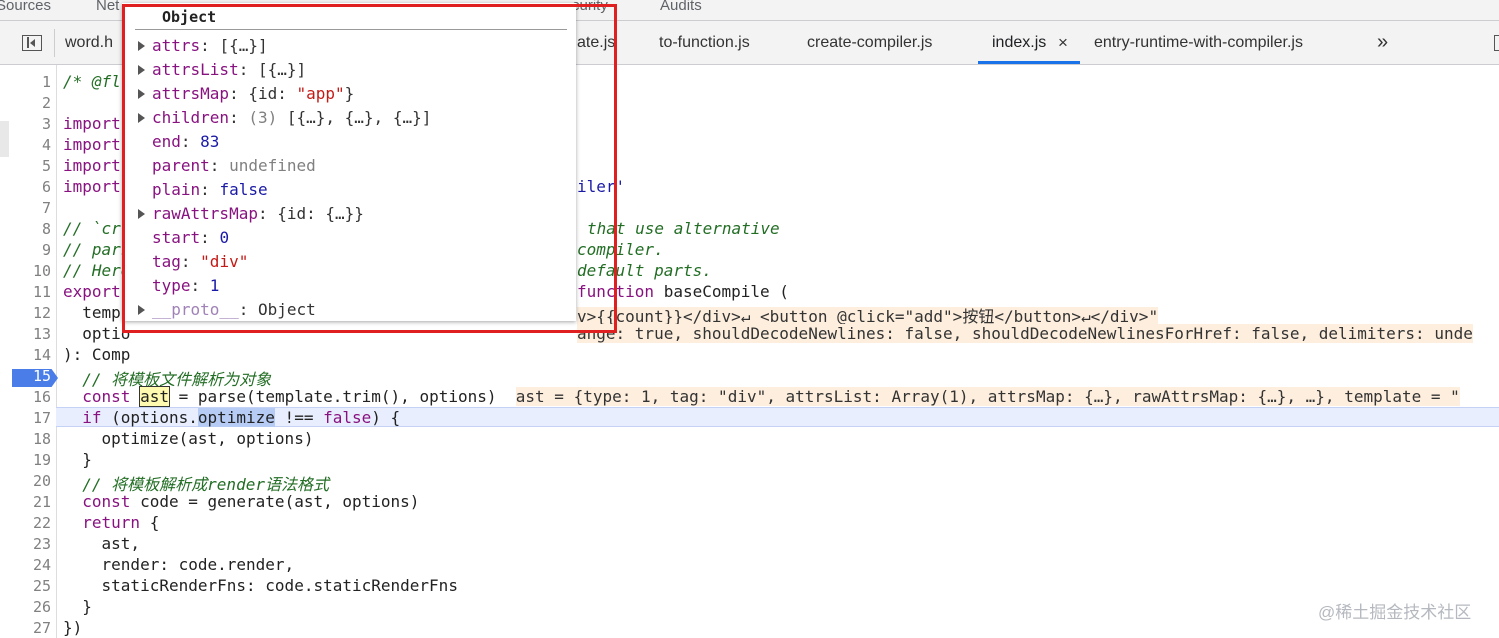 The height and width of the screenshot is (638, 1499). Describe the element at coordinates (1019, 43) in the screenshot. I see `file-tab-index: index.js` at that location.